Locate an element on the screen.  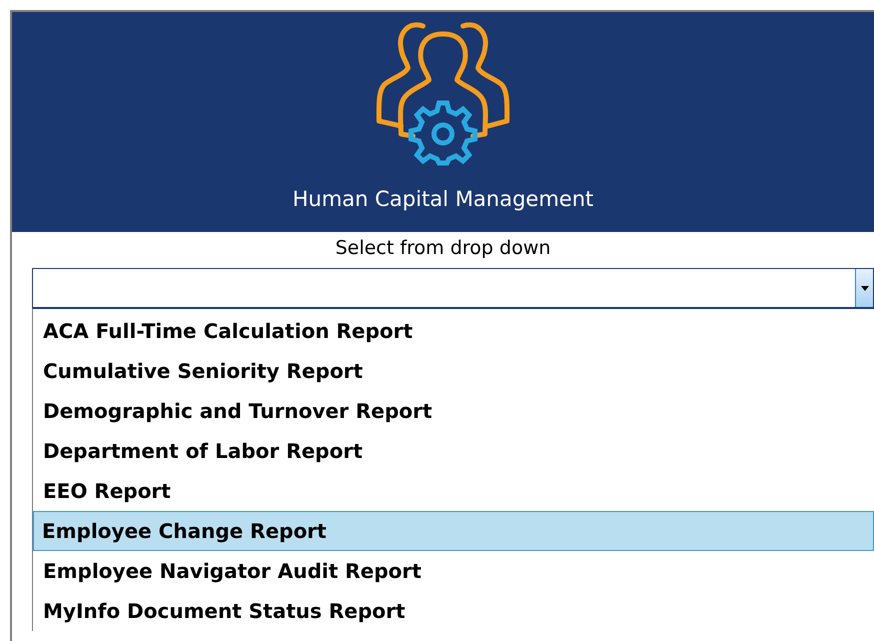
dropdown-option: Employee Navigator Audit Report is located at coordinates (453, 571).